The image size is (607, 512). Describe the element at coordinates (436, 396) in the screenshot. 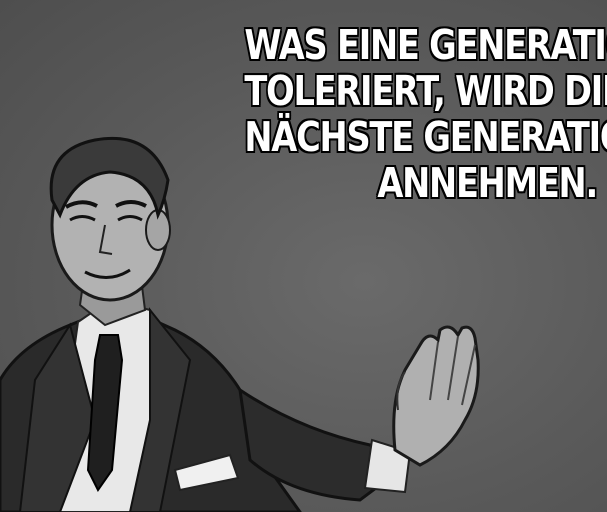

I see `raised-hand` at that location.